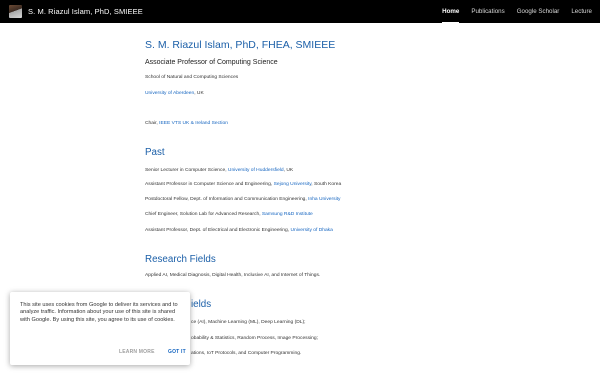 The width and height of the screenshot is (600, 375). What do you see at coordinates (451, 11) in the screenshot?
I see `nav-home: Home` at bounding box center [451, 11].